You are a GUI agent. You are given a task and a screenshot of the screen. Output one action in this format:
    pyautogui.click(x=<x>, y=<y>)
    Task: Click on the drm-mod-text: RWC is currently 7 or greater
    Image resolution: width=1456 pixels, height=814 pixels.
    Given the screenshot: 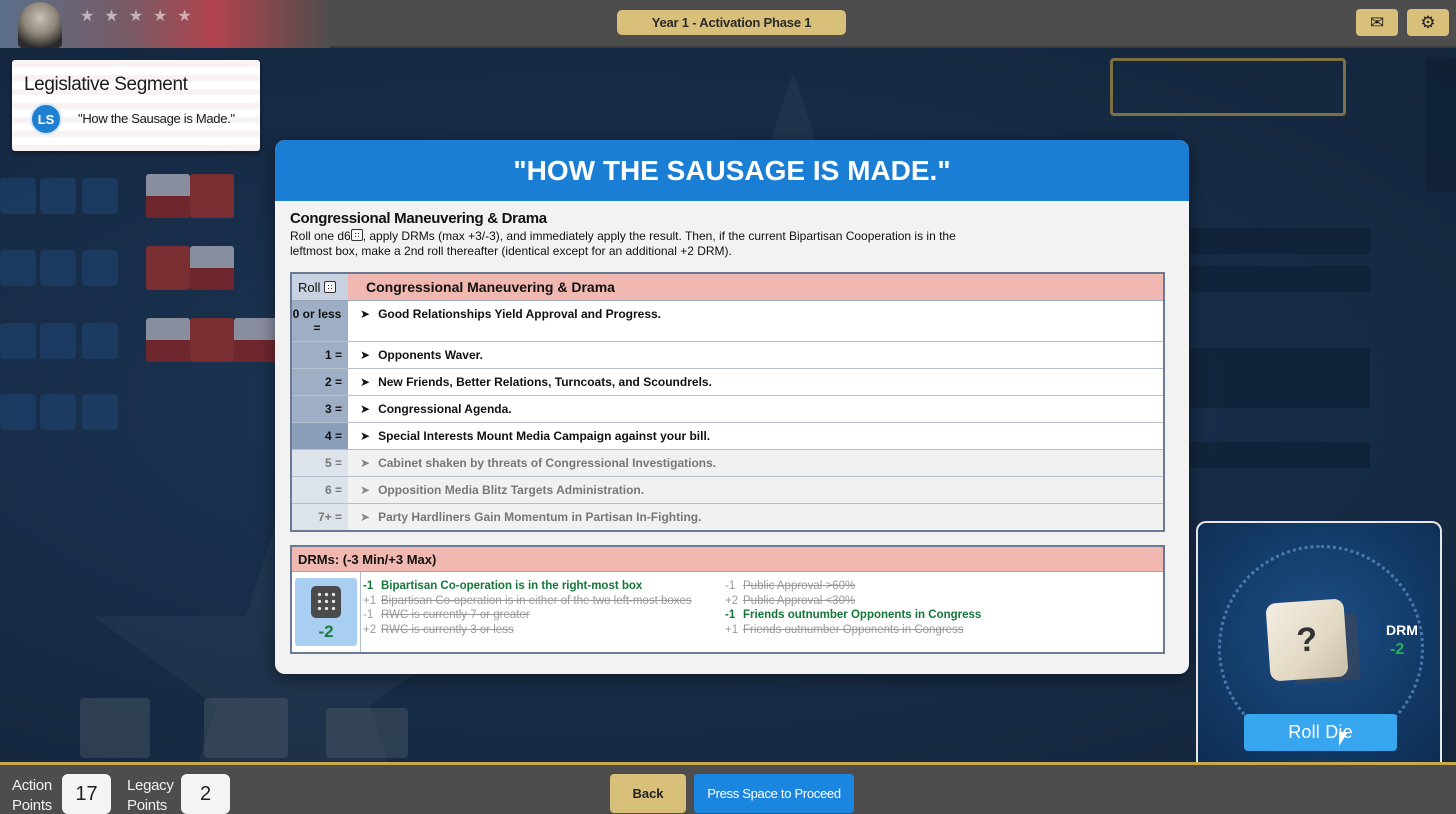 What is the action you would take?
    pyautogui.click(x=455, y=615)
    